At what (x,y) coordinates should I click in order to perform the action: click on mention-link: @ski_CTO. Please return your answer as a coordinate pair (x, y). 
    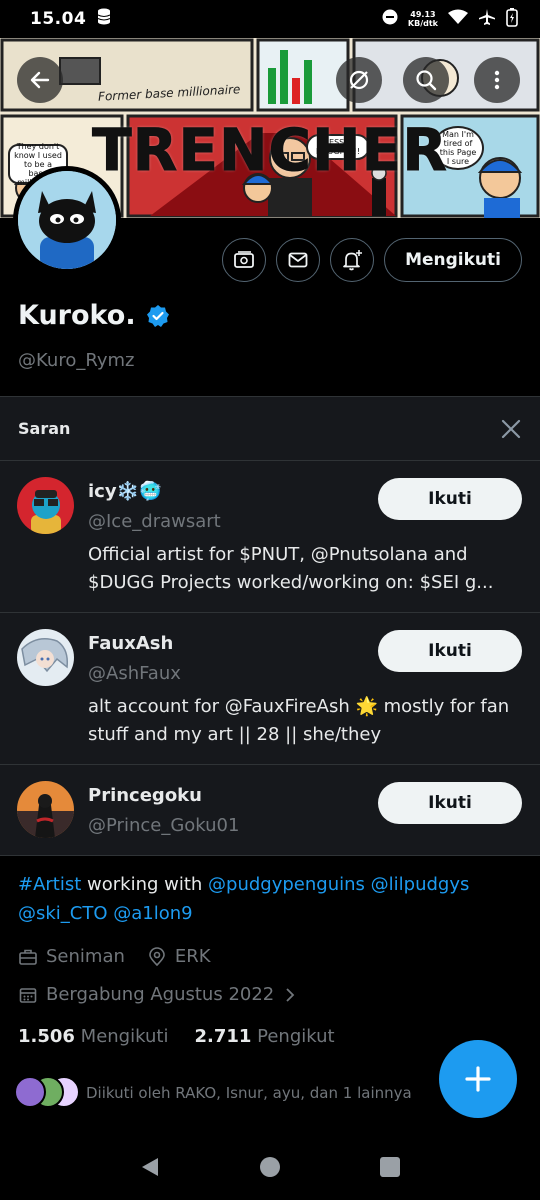
    Looking at the image, I should click on (63, 913).